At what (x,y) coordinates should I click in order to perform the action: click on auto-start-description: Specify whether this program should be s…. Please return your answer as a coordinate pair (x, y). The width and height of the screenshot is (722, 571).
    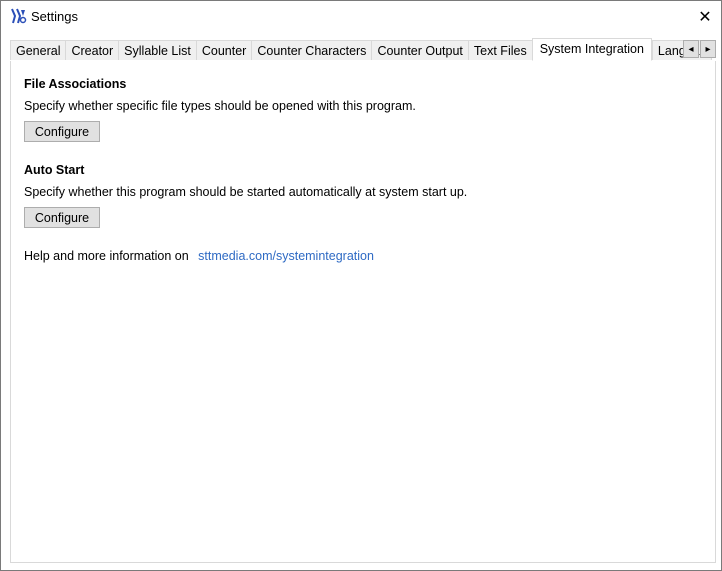
    Looking at the image, I should click on (246, 192).